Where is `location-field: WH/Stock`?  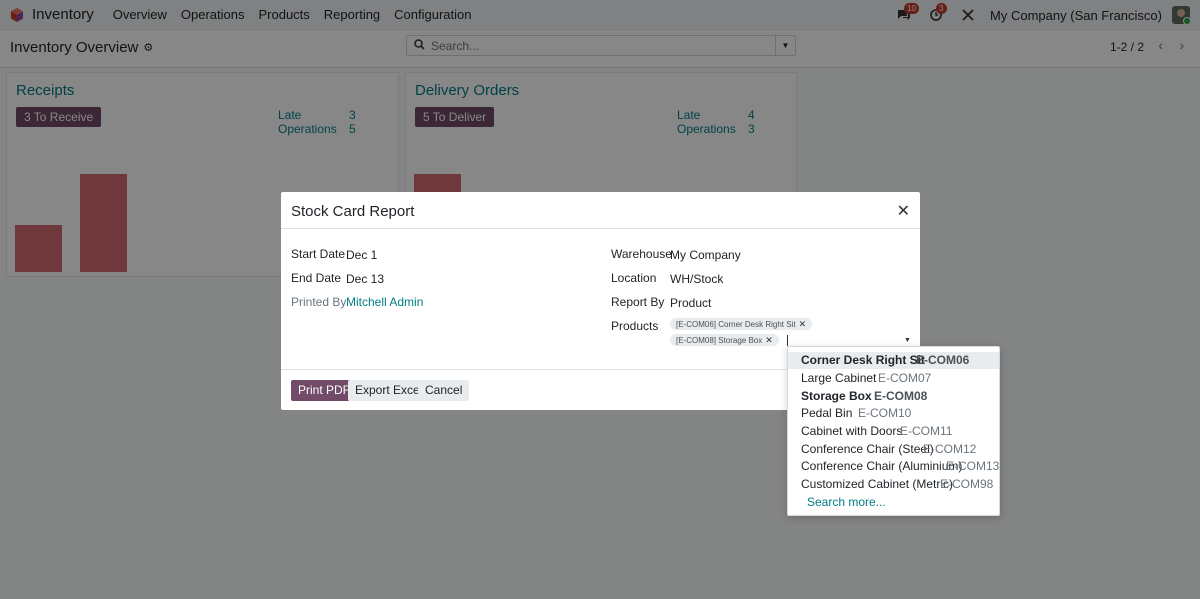 location-field: WH/Stock is located at coordinates (696, 279).